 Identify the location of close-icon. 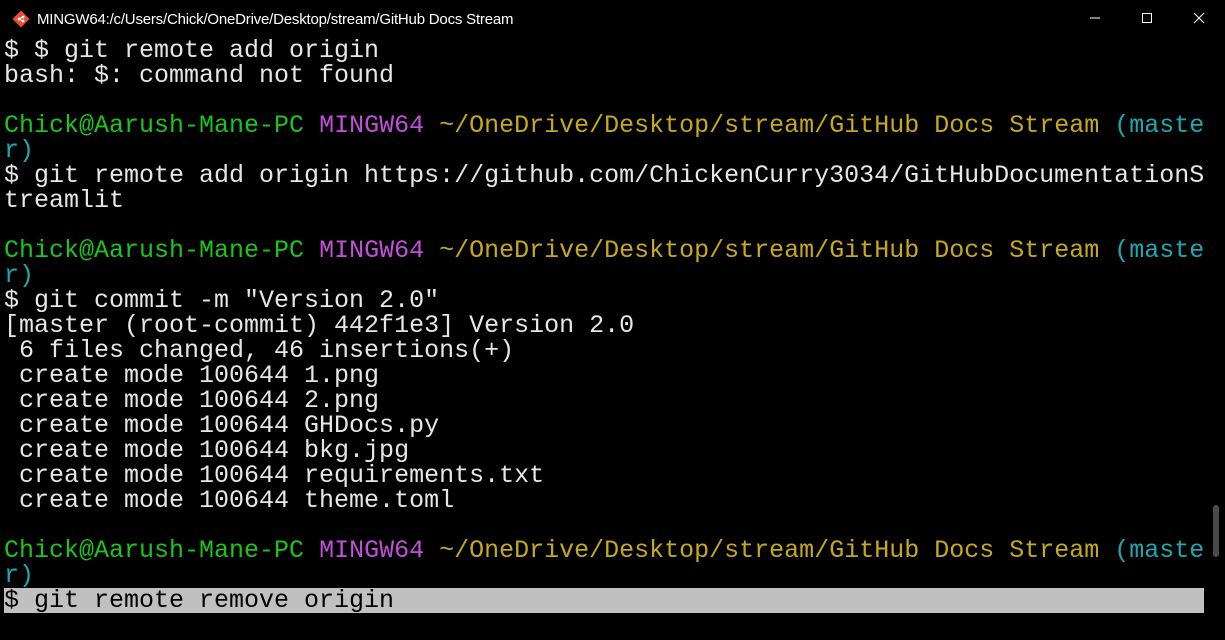
(1199, 19).